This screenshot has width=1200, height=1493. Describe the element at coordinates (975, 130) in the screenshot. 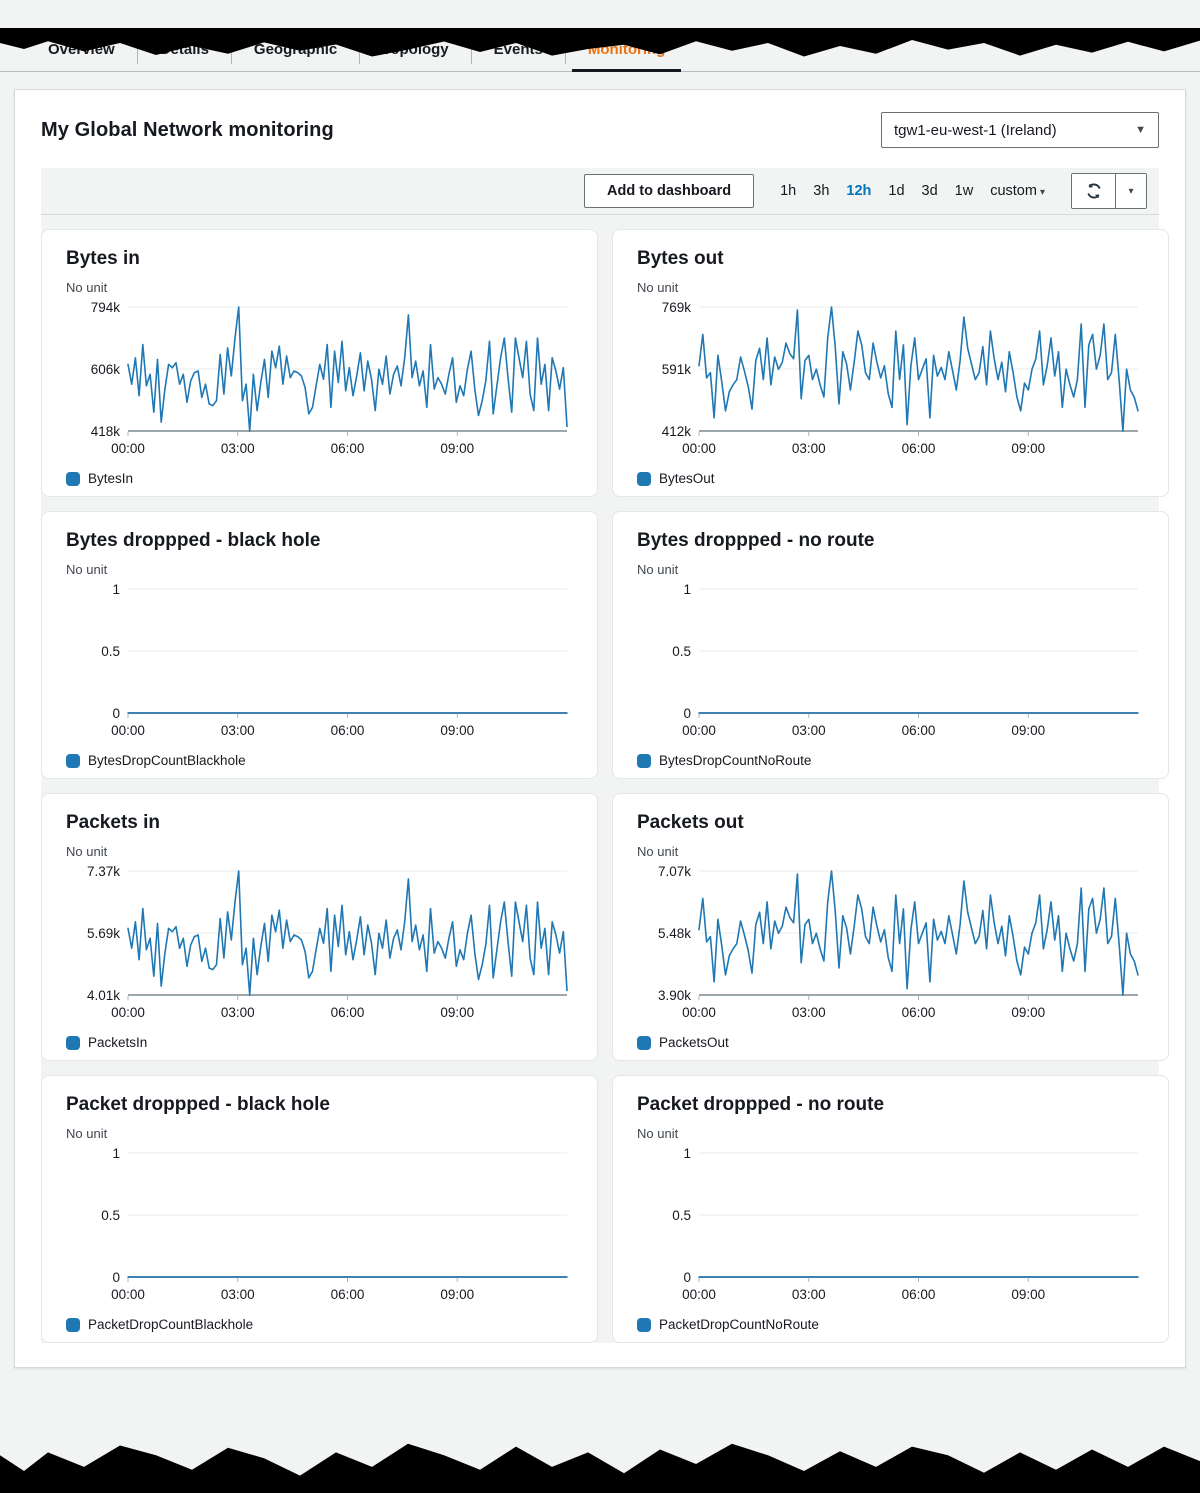

I see `gateway-selector-value: tgw1-eu-west-1 (Ireland)` at that location.